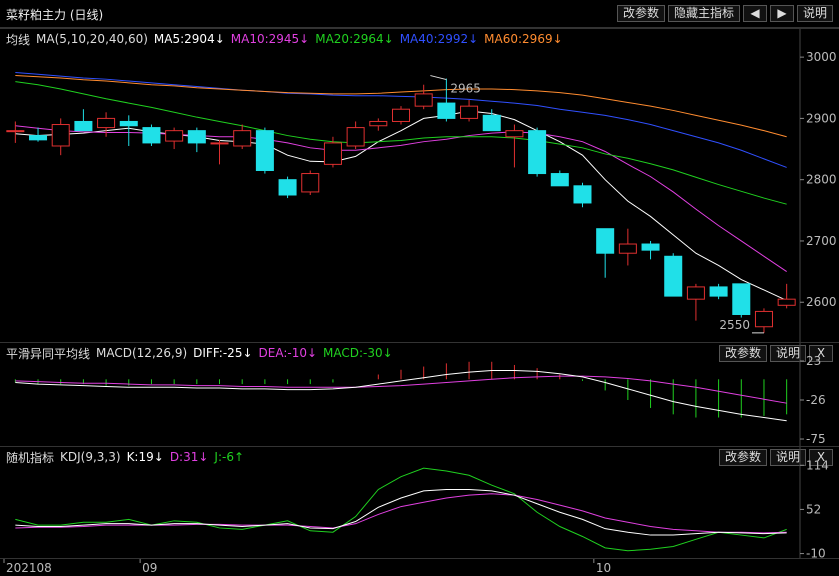  Describe the element at coordinates (821, 241) in the screenshot. I see `y-tick-label-2700: 2700` at that location.